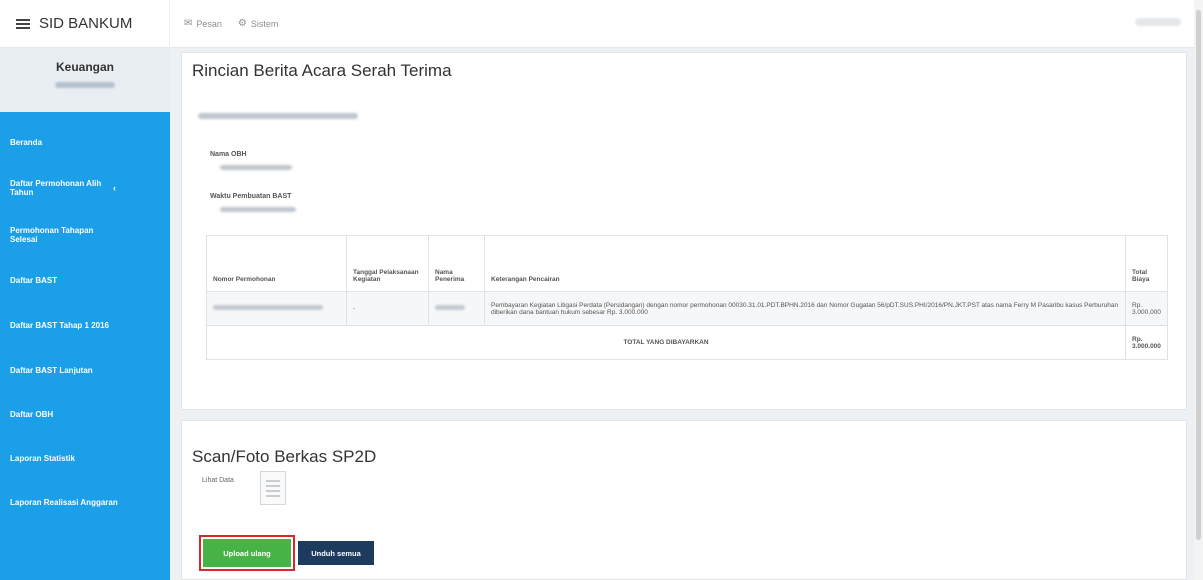 This screenshot has width=1203, height=580. What do you see at coordinates (322, 70) in the screenshot?
I see `rincian-title: Rincian Berita Acara Serah Terima` at bounding box center [322, 70].